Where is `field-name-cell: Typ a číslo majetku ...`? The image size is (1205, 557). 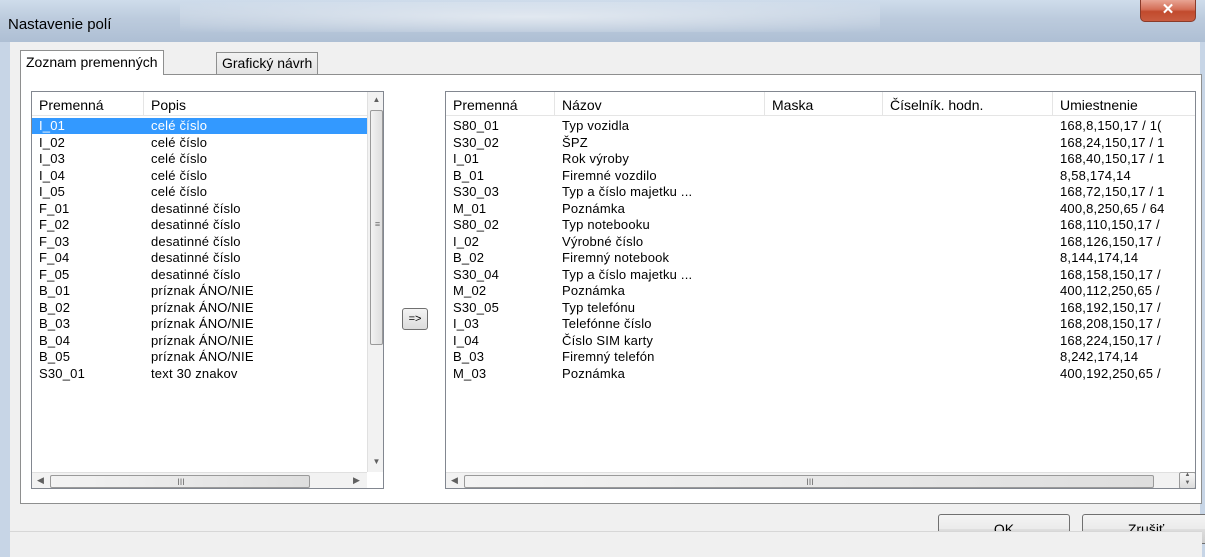
field-name-cell: Typ a číslo majetku ... is located at coordinates (627, 274).